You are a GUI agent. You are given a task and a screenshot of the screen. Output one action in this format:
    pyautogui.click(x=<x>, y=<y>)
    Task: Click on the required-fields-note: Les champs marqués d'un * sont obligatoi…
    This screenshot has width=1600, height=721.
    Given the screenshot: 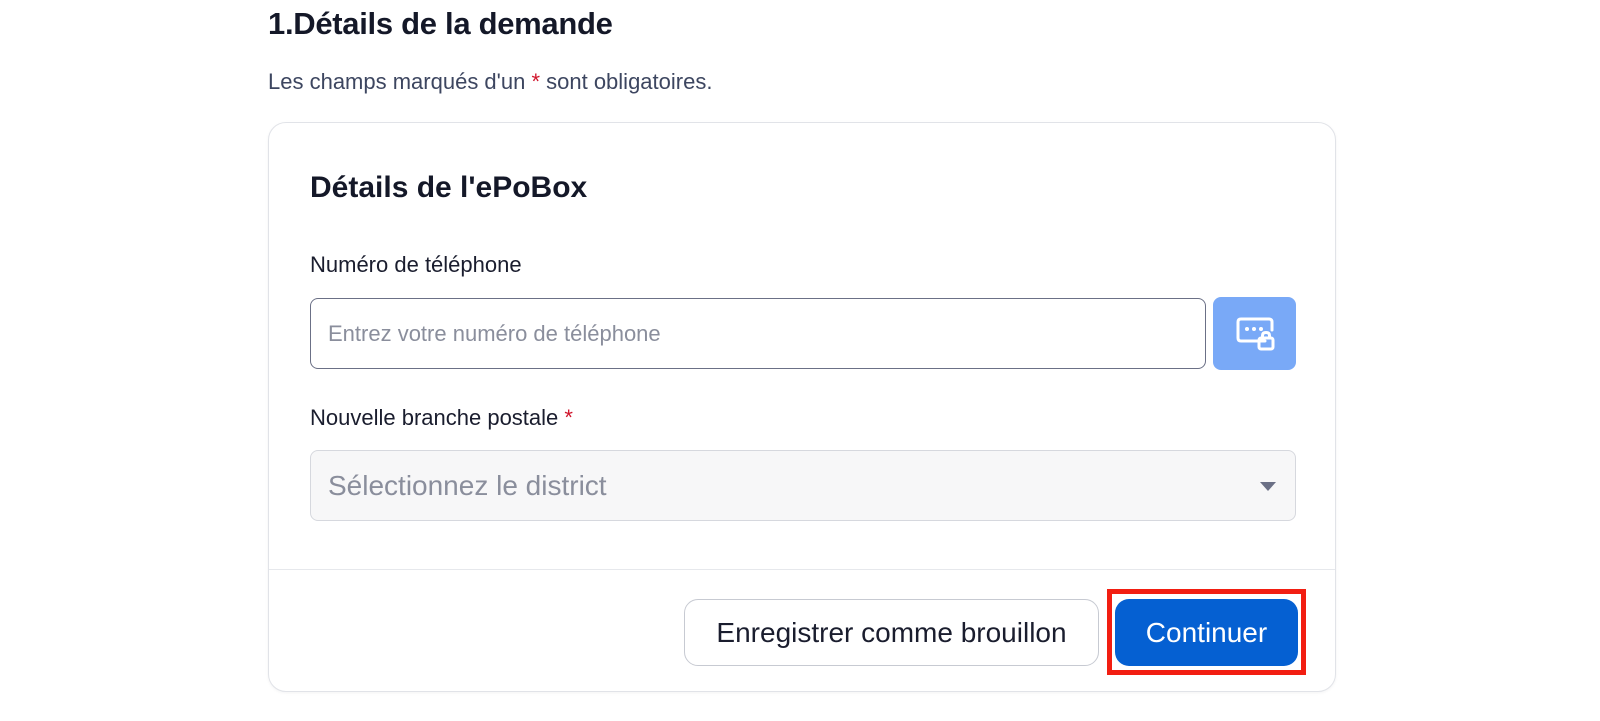 What is the action you would take?
    pyautogui.click(x=490, y=82)
    